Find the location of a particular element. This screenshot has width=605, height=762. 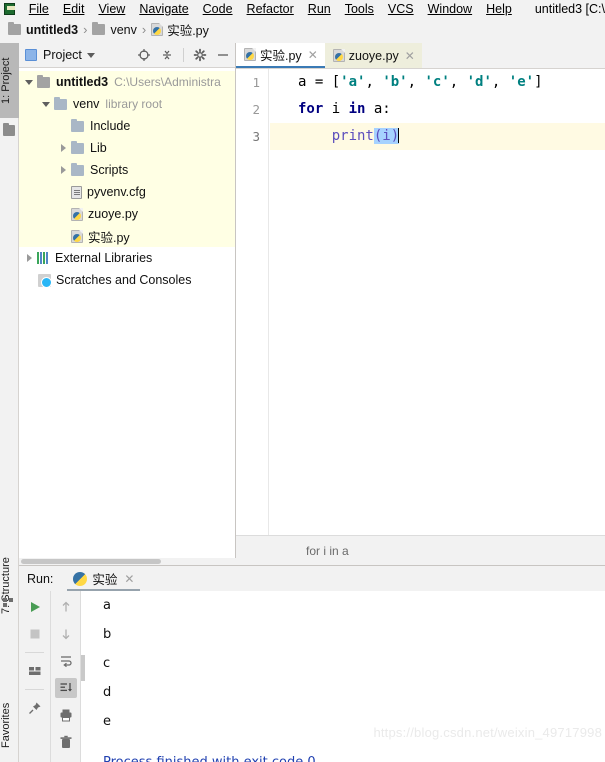

menu-item-vcs: VCS is located at coordinates (401, 9).